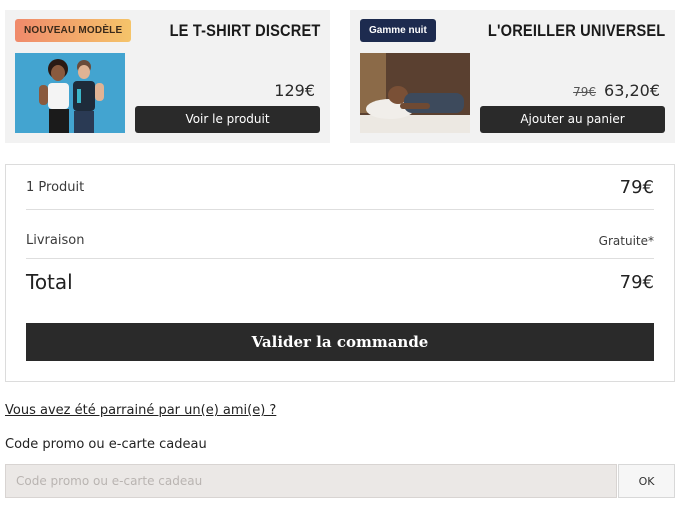  Describe the element at coordinates (244, 30) in the screenshot. I see `product-title: LE T-SHIRT DISCRET` at that location.